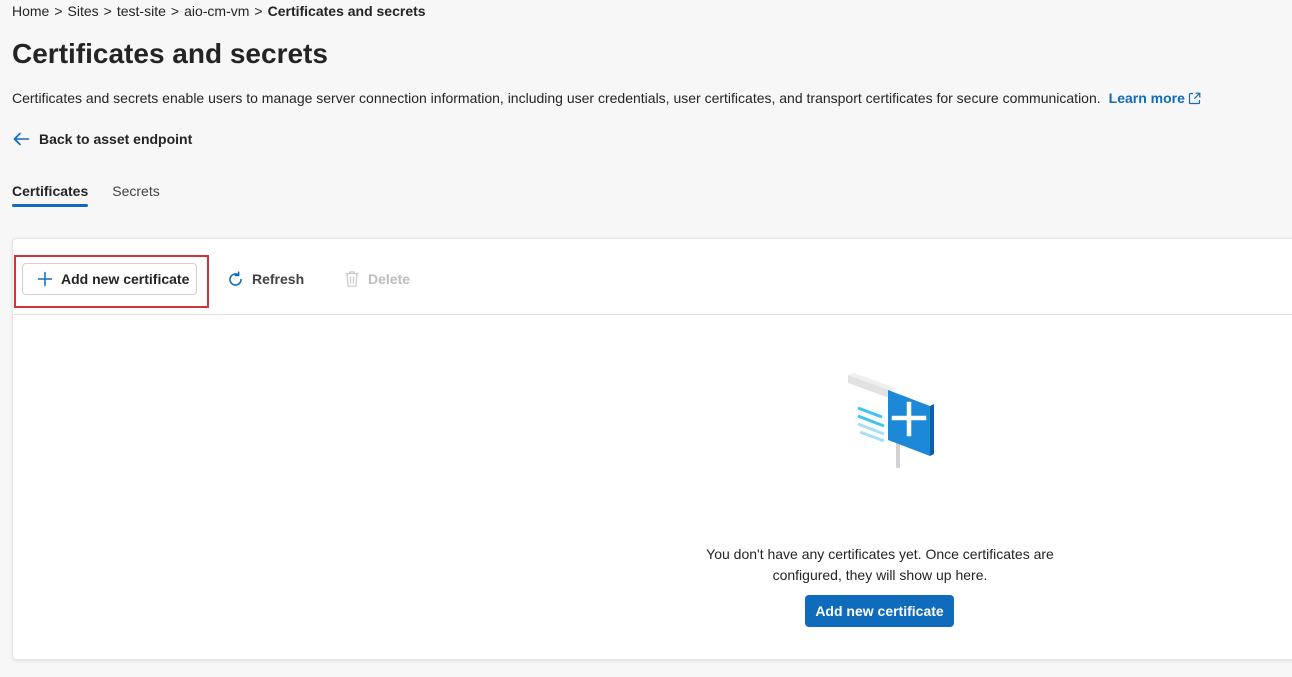  I want to click on breadcrumb-test-site: test-site, so click(141, 11).